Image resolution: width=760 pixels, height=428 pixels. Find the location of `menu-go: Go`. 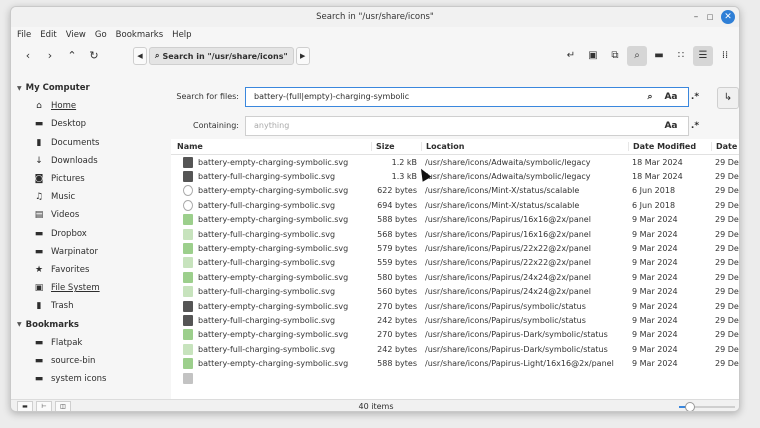

menu-go: Go is located at coordinates (101, 35).